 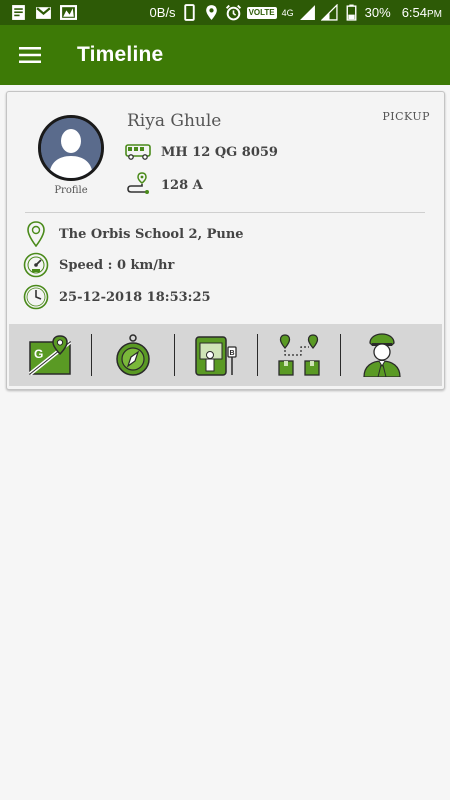 What do you see at coordinates (36, 265) in the screenshot?
I see `speedometer-icon` at bounding box center [36, 265].